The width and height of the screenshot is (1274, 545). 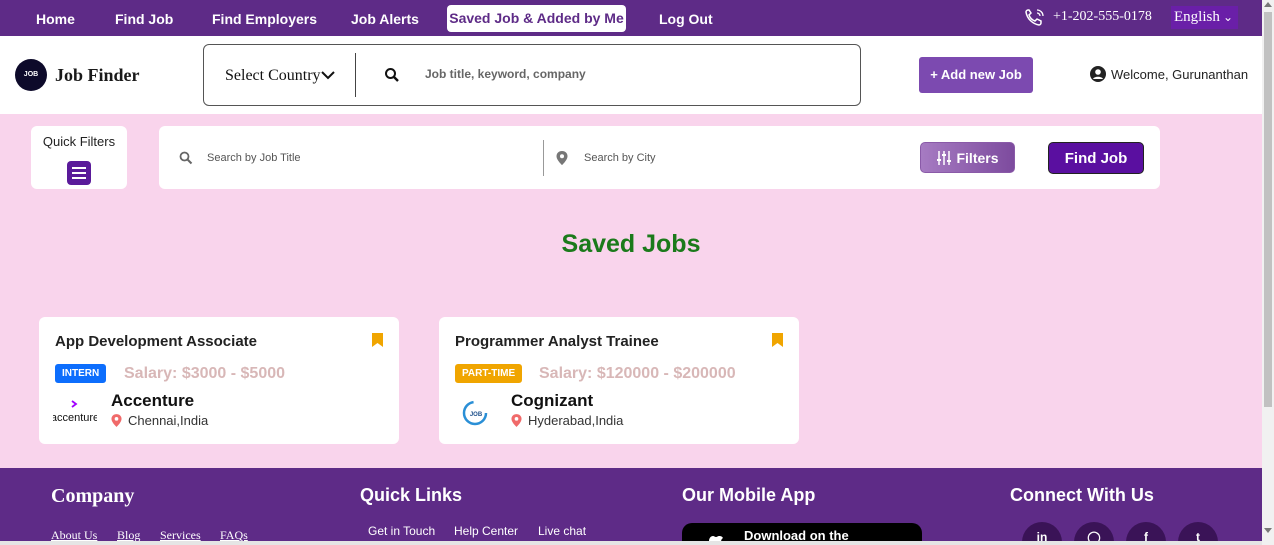 I want to click on user-icon, so click(x=1098, y=74).